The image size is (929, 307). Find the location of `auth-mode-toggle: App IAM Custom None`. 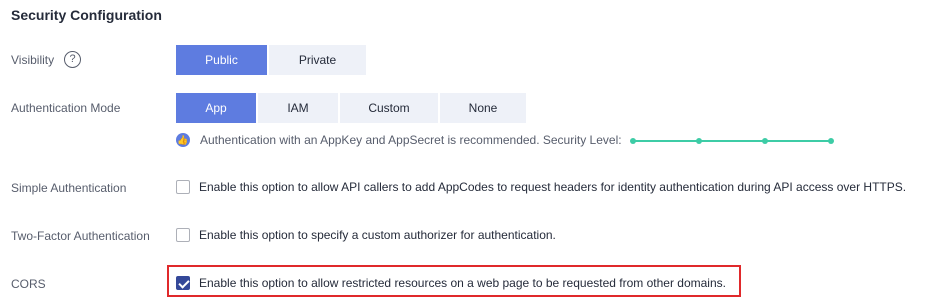

auth-mode-toggle: App IAM Custom None is located at coordinates (352, 108).